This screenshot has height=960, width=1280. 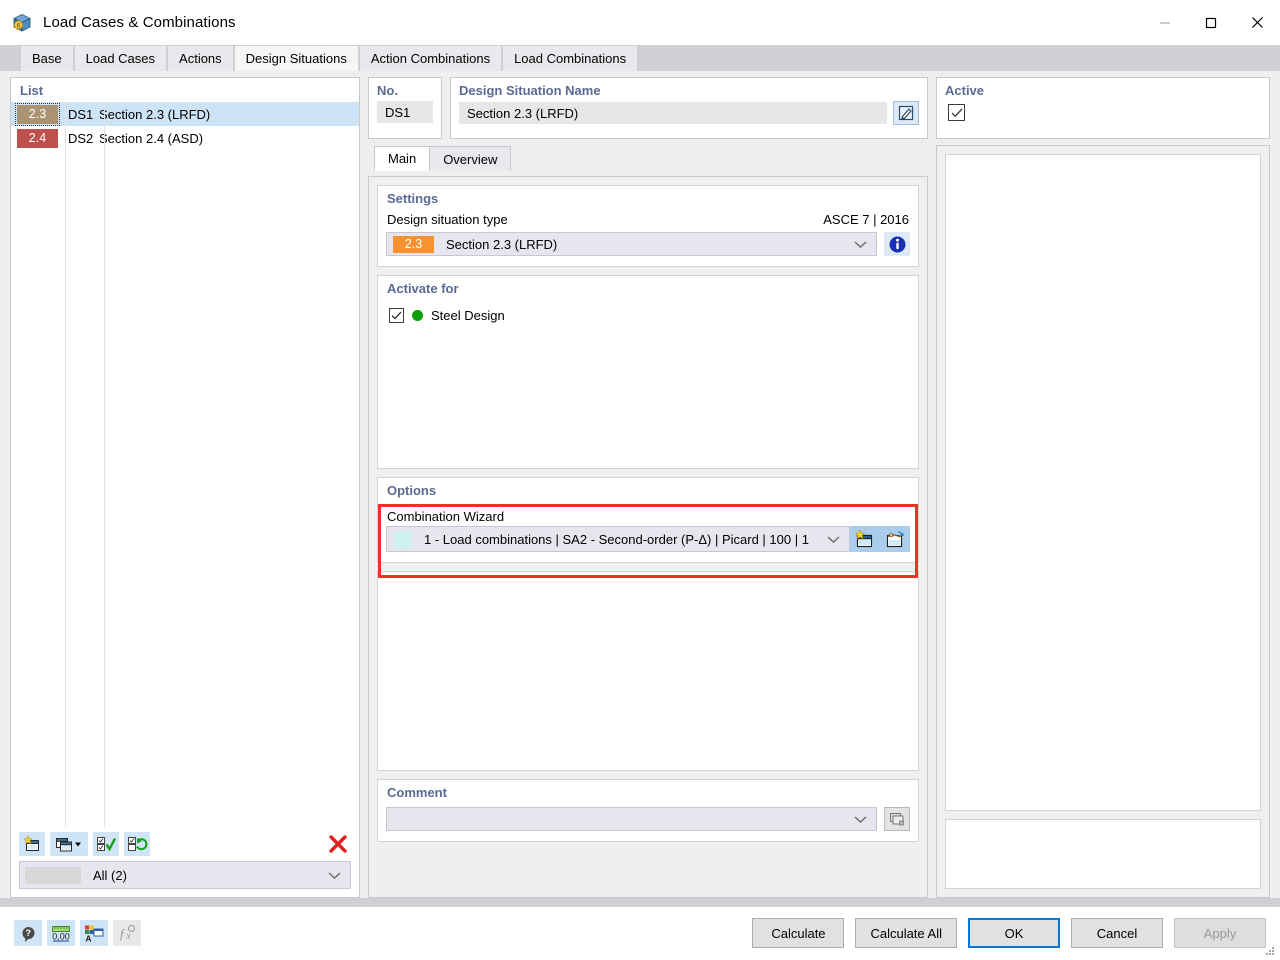 I want to click on design-situation-type-row: Design situation type ASCE 7 | 2016, so click(x=648, y=219).